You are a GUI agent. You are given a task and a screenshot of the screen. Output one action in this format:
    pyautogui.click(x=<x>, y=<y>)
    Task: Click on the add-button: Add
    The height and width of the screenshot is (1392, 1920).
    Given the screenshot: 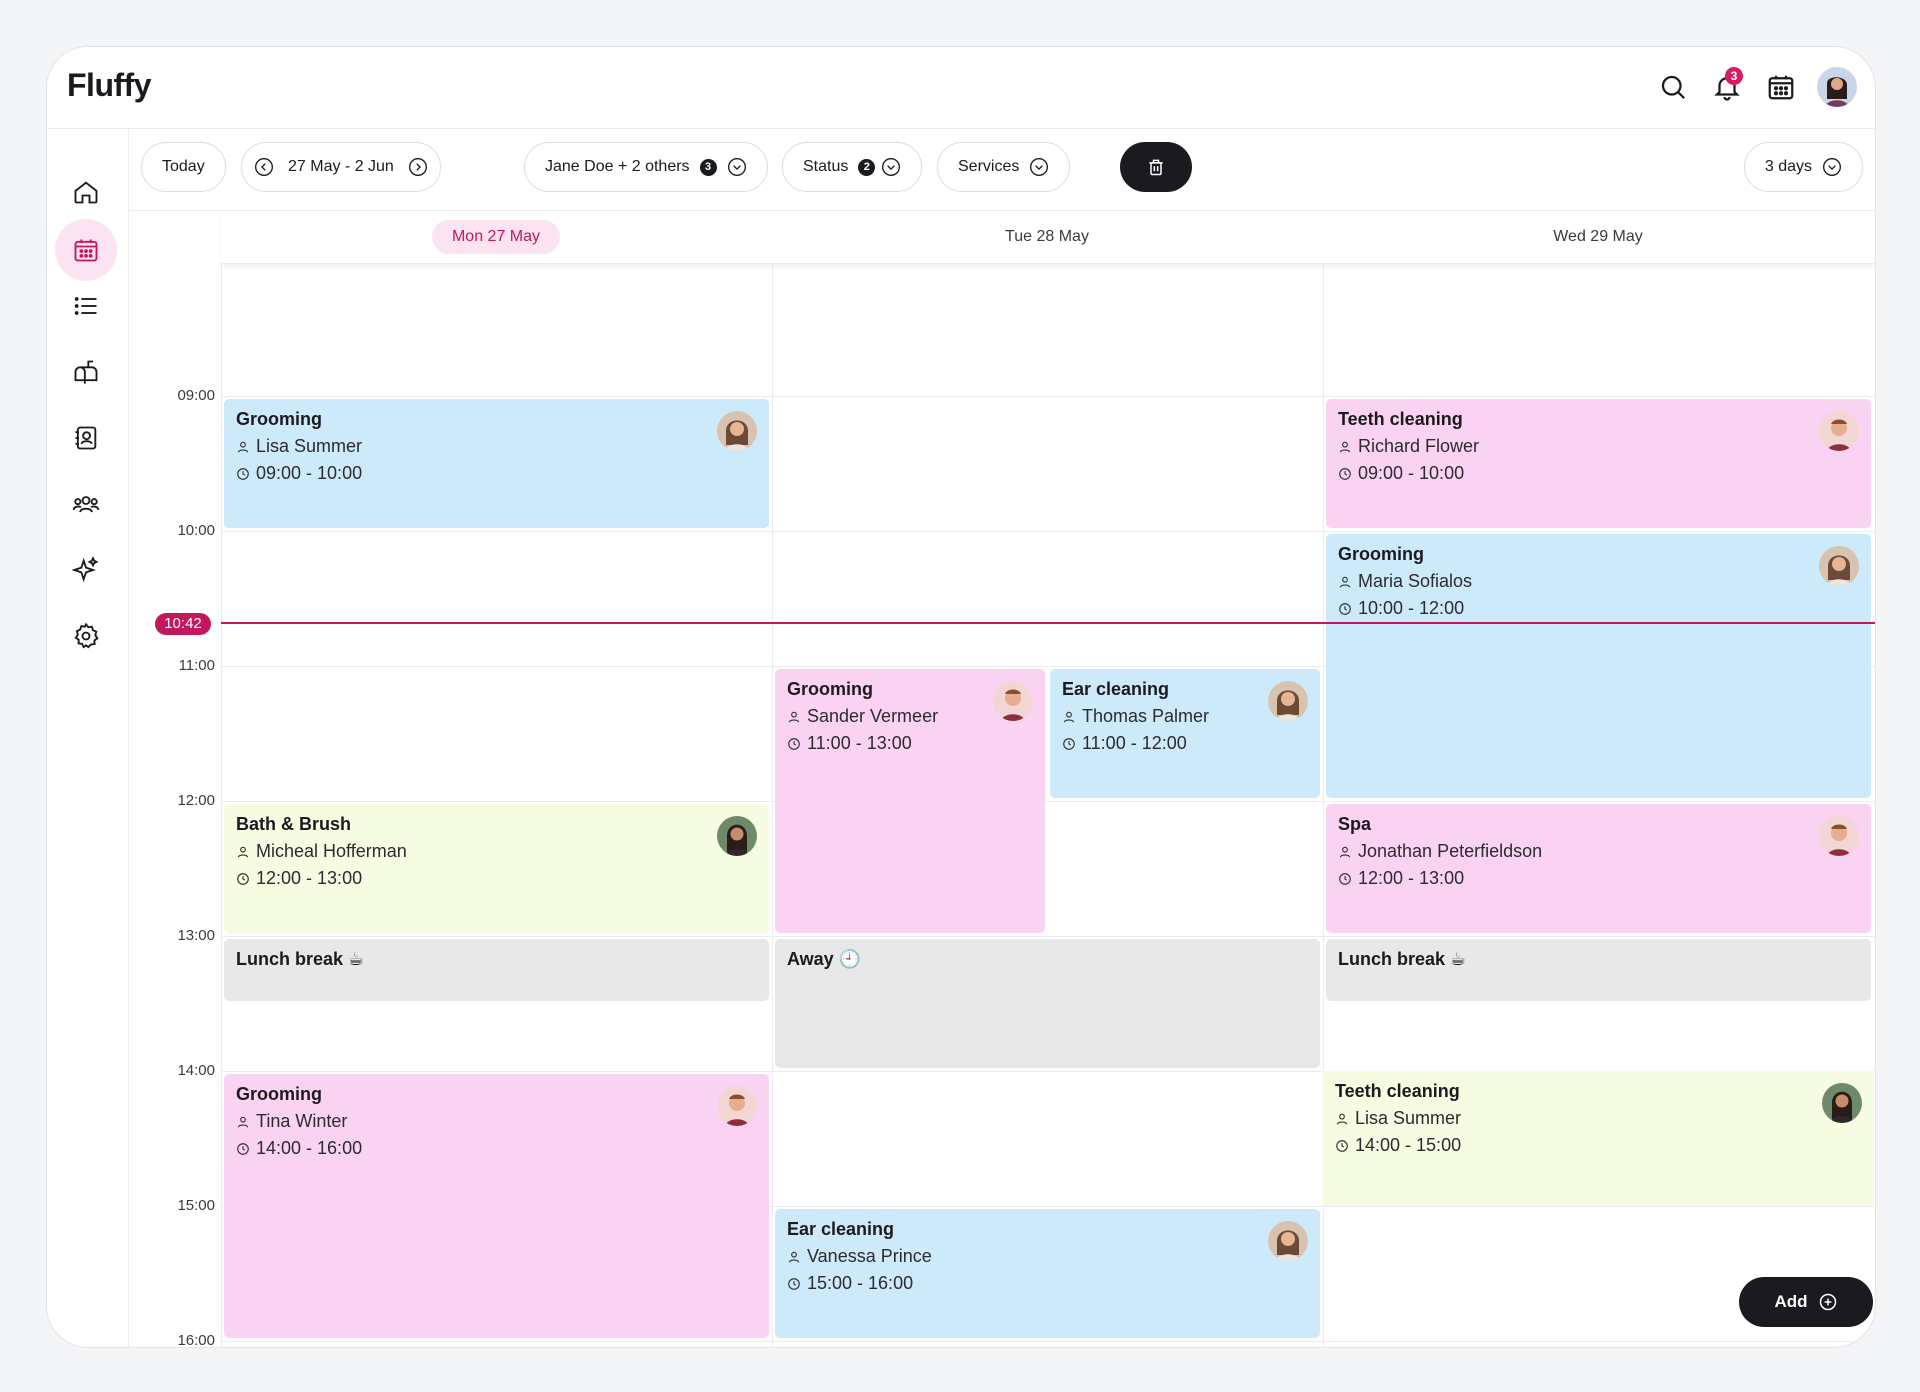 What is the action you would take?
    pyautogui.click(x=1806, y=1302)
    